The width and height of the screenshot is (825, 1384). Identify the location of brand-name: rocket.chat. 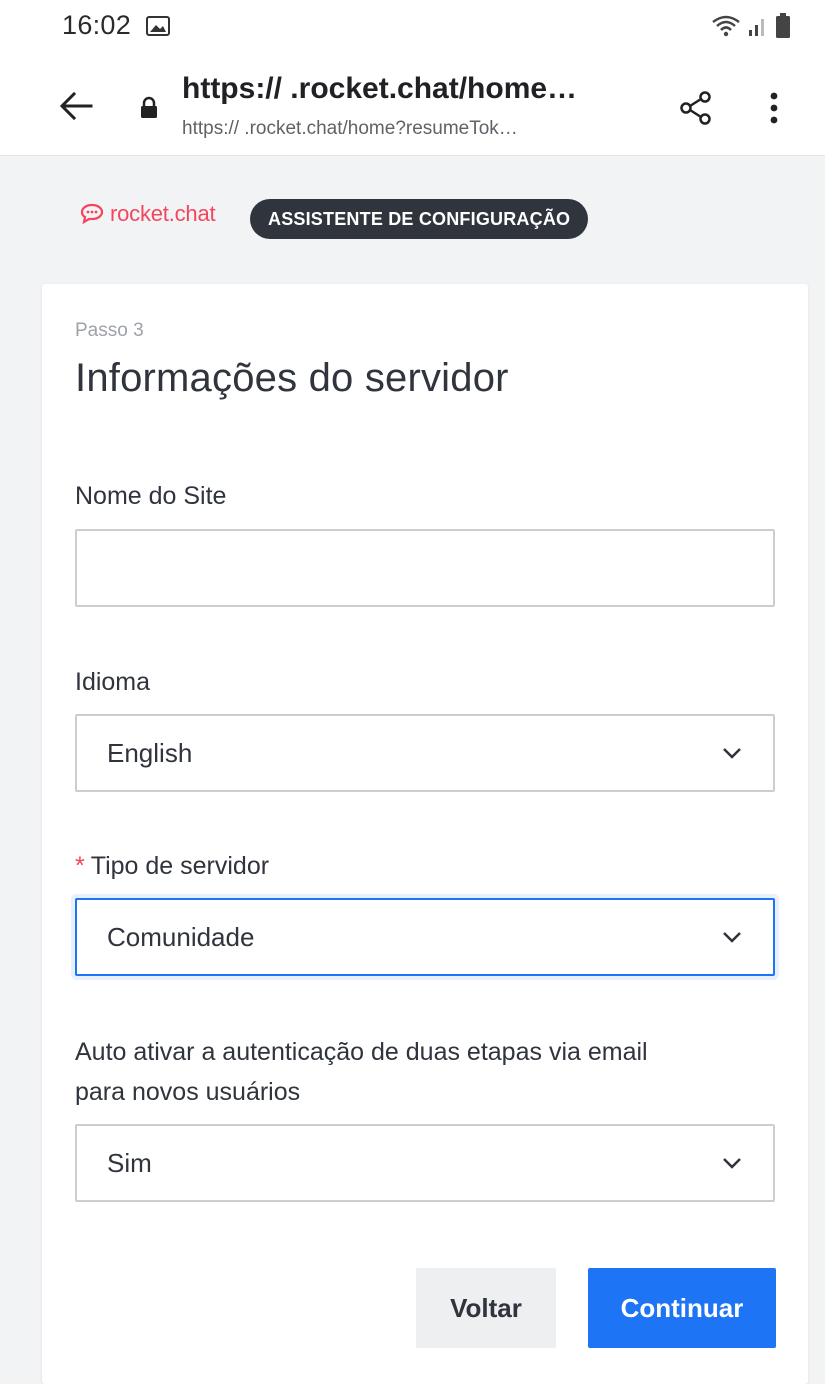
(163, 213).